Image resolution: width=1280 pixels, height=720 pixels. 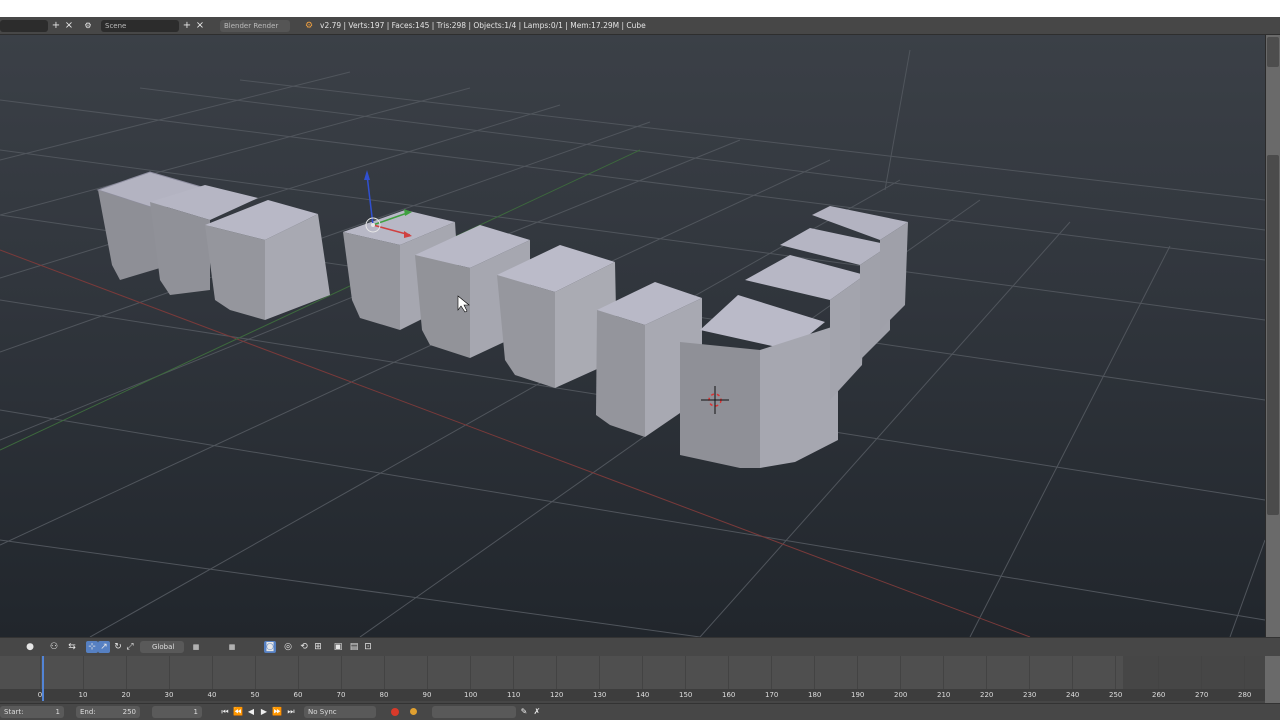 I want to click on properties-tab, so click(x=1273, y=52).